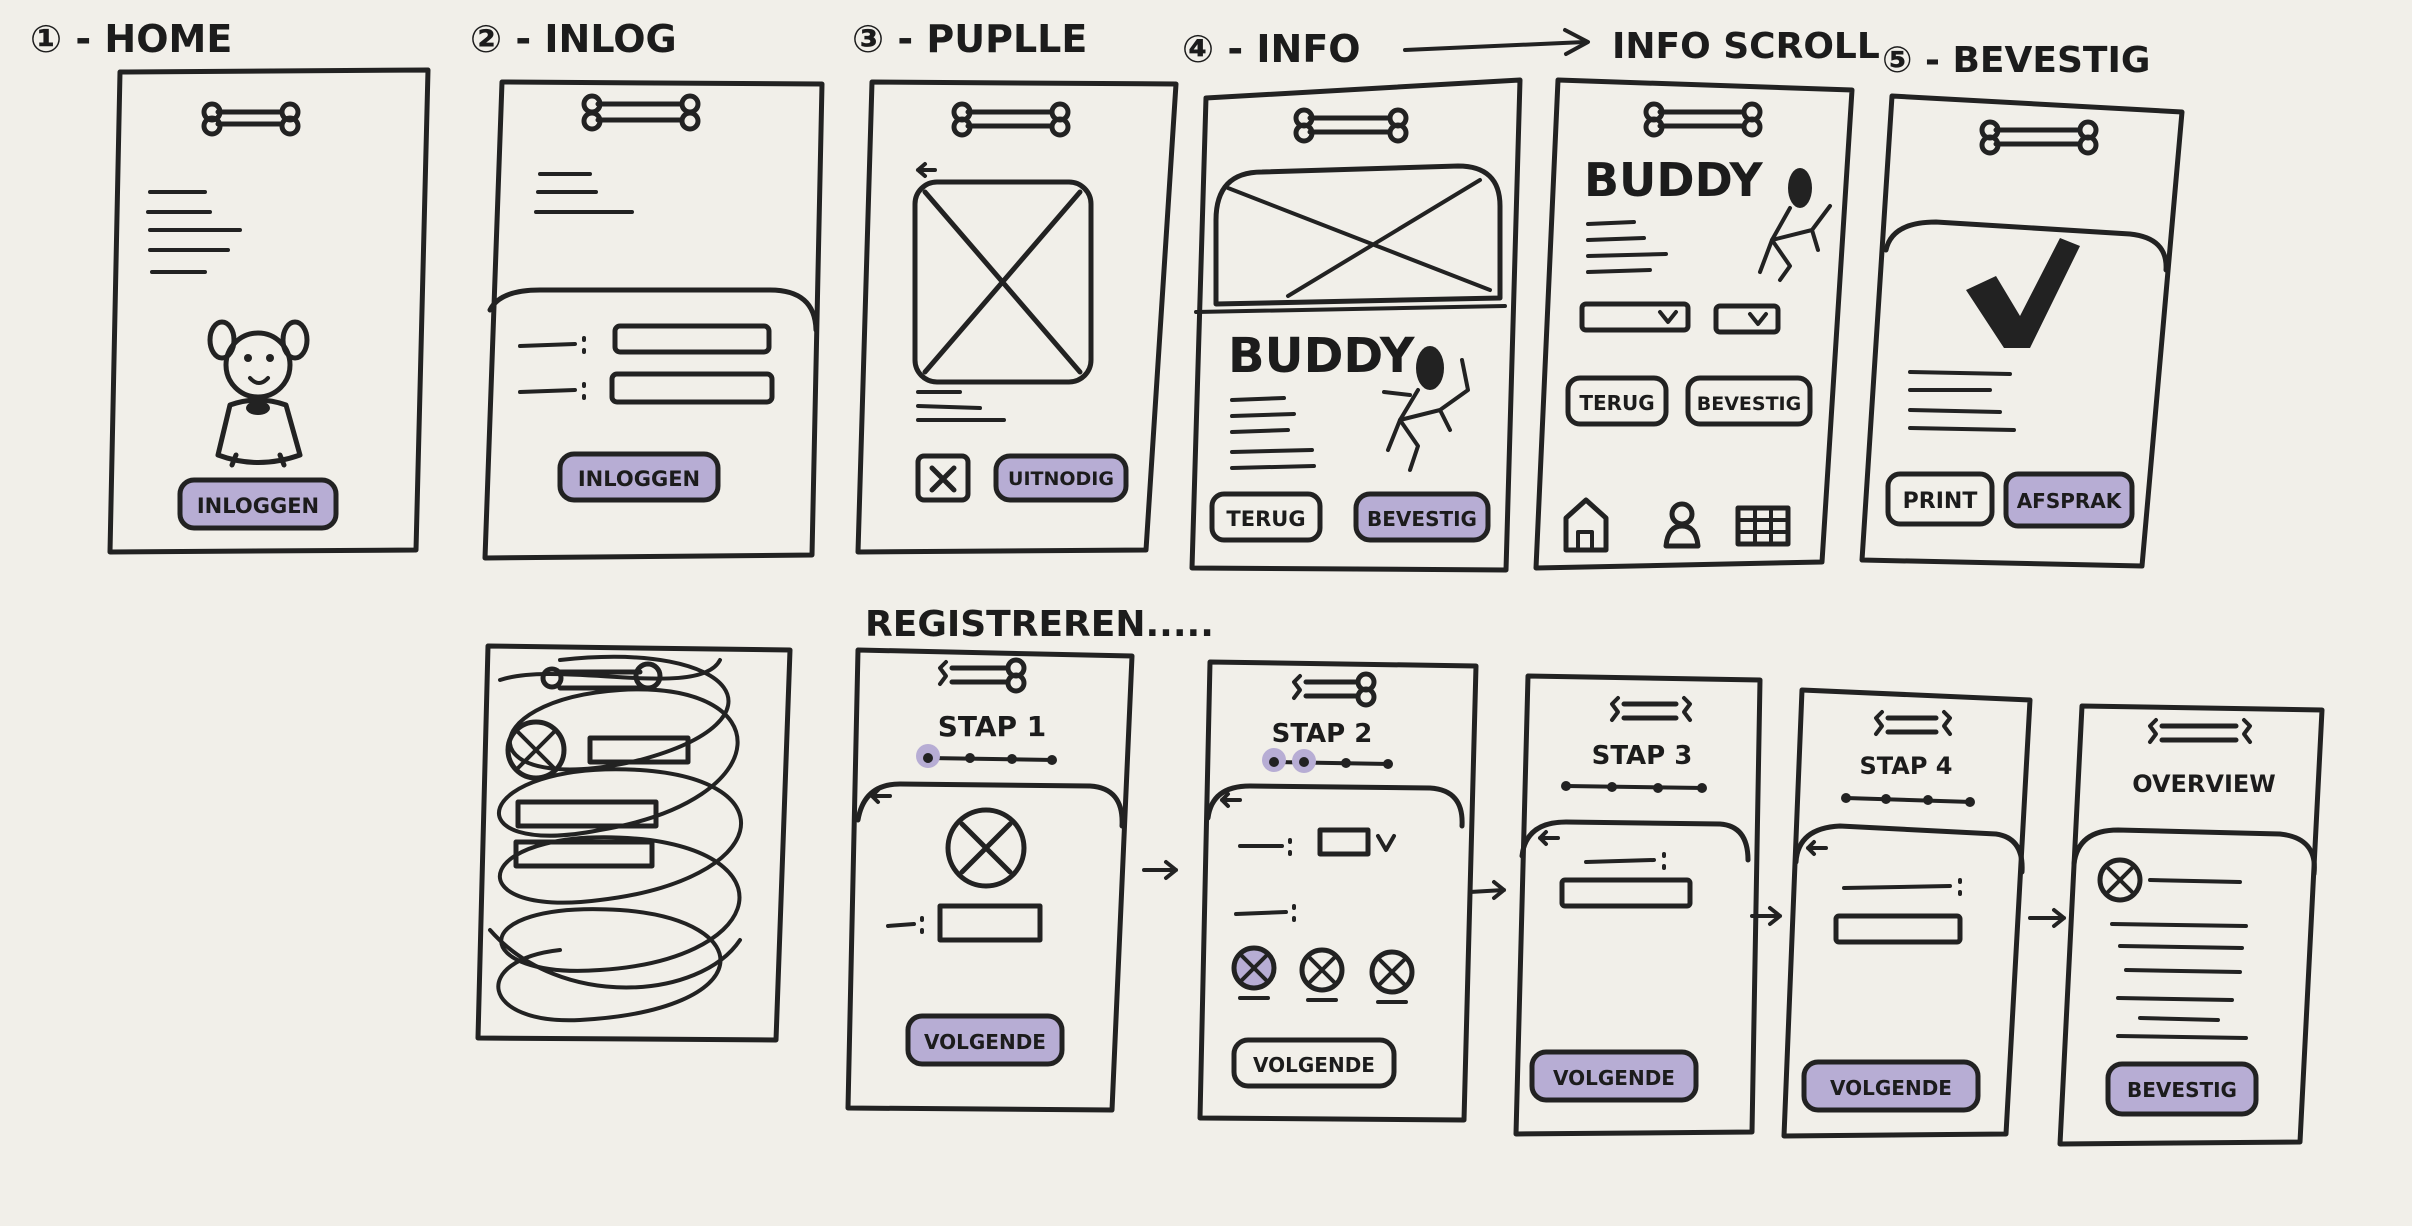 The image size is (2412, 1226). Describe the element at coordinates (1763, 526) in the screenshot. I see `calendar-icon` at that location.